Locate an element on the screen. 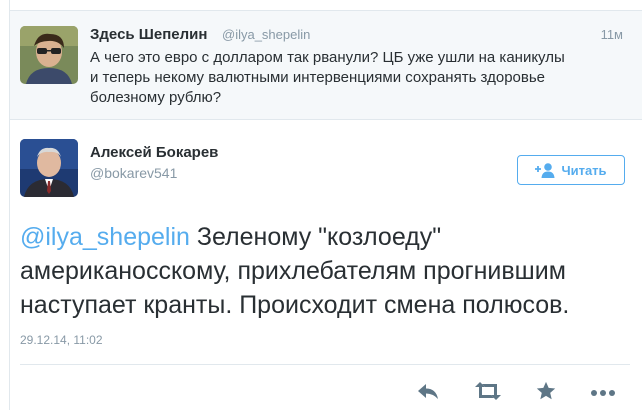 This screenshot has height=410, width=642. follow-button: Читать is located at coordinates (571, 170).